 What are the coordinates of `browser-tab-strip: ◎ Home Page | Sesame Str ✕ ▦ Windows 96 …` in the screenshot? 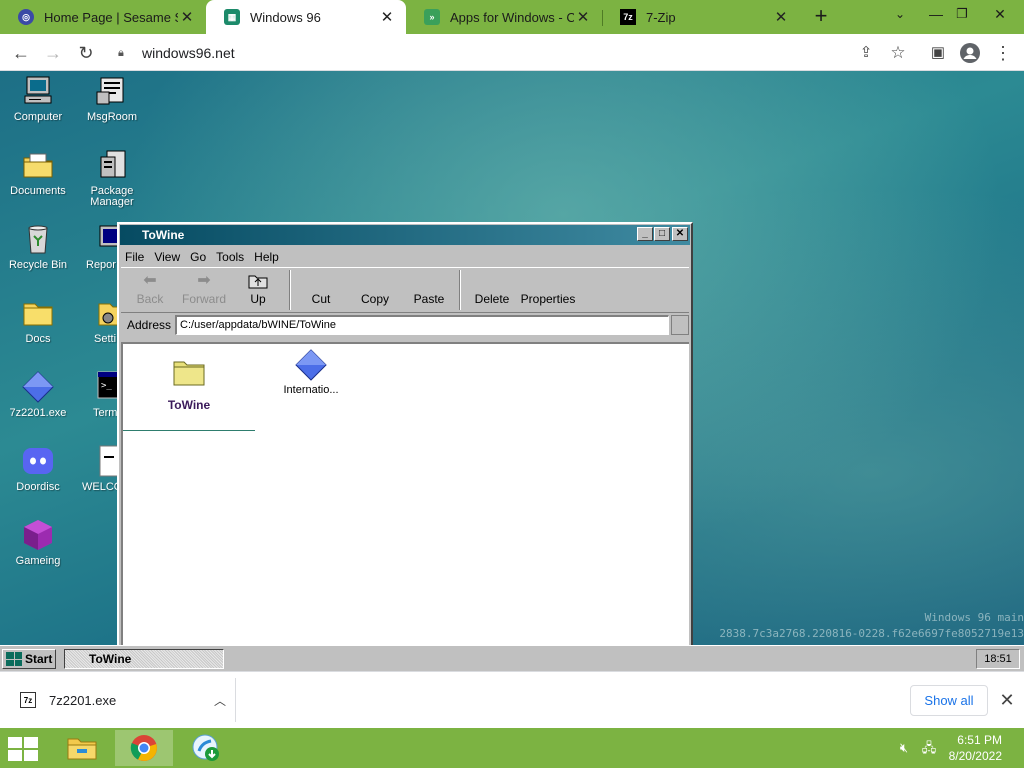 It's located at (512, 17).